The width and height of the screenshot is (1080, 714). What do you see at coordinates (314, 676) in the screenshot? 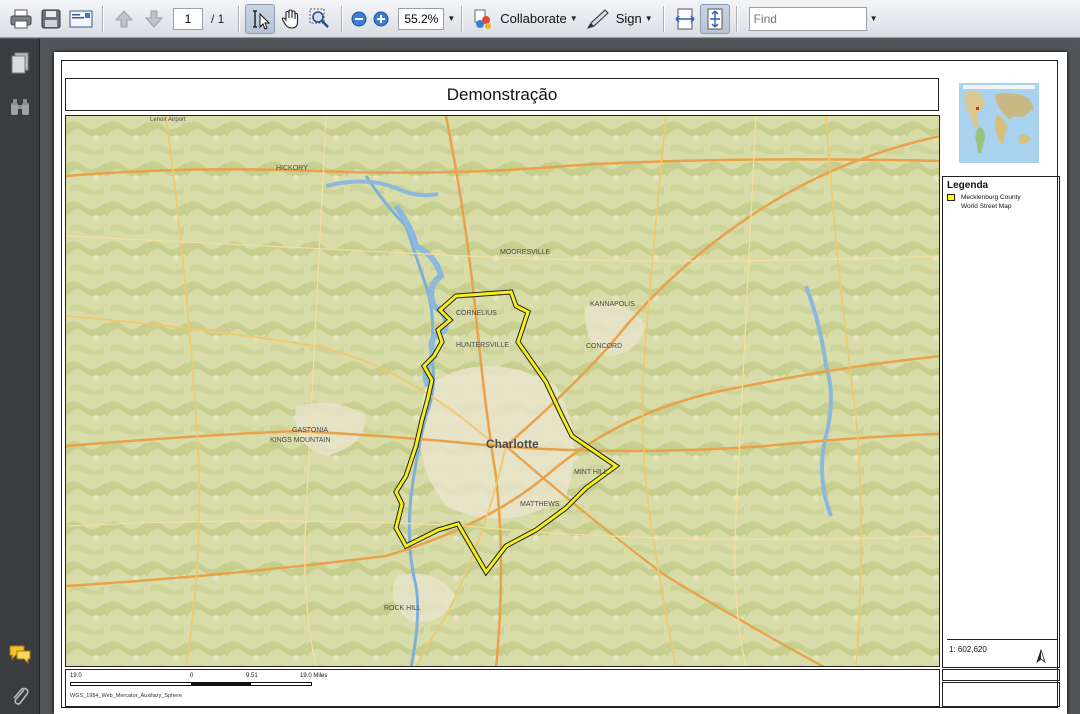
I see `scalebar-label: 19.0 Miles` at bounding box center [314, 676].